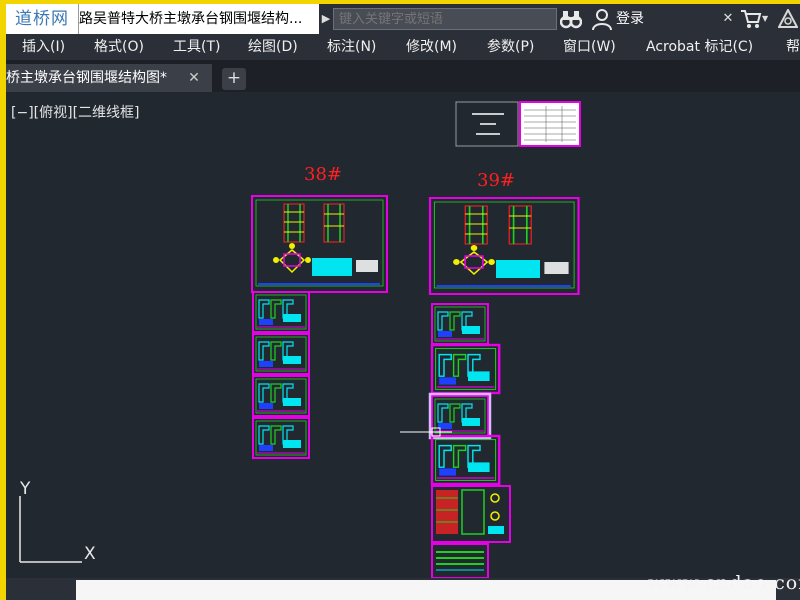 The image size is (800, 600). I want to click on ucs-icon, so click(50, 529).